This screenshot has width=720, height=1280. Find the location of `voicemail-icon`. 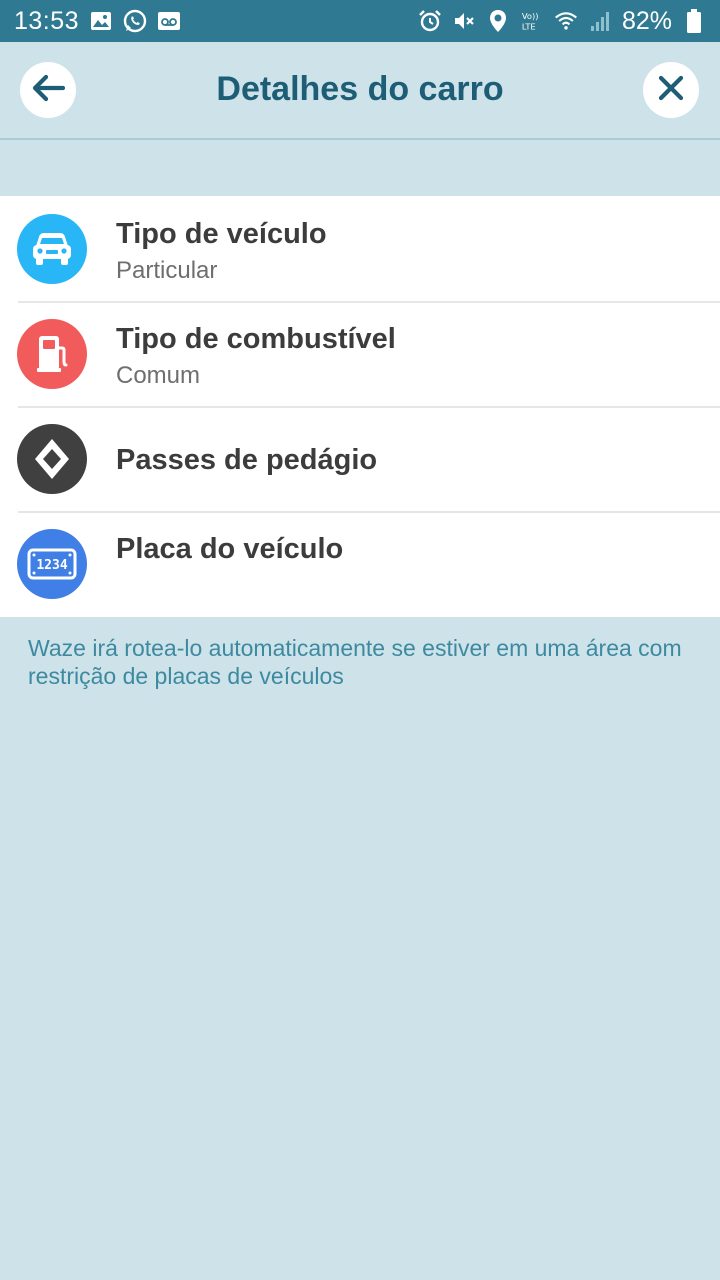

voicemail-icon is located at coordinates (169, 21).